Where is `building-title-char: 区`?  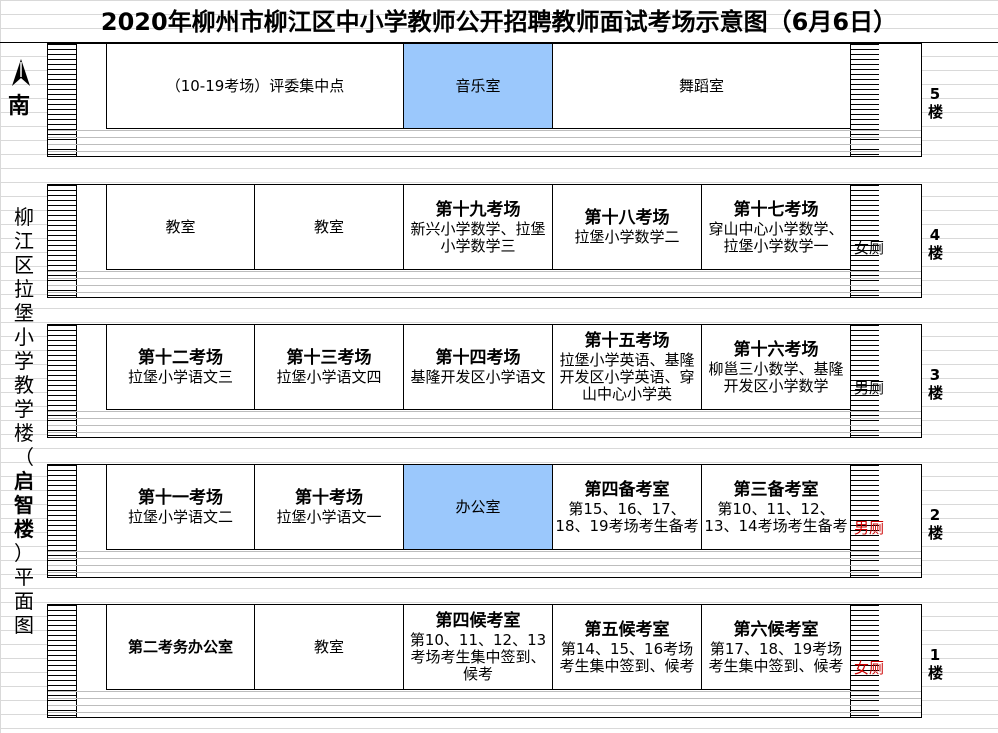
building-title-char: 区 is located at coordinates (24, 265).